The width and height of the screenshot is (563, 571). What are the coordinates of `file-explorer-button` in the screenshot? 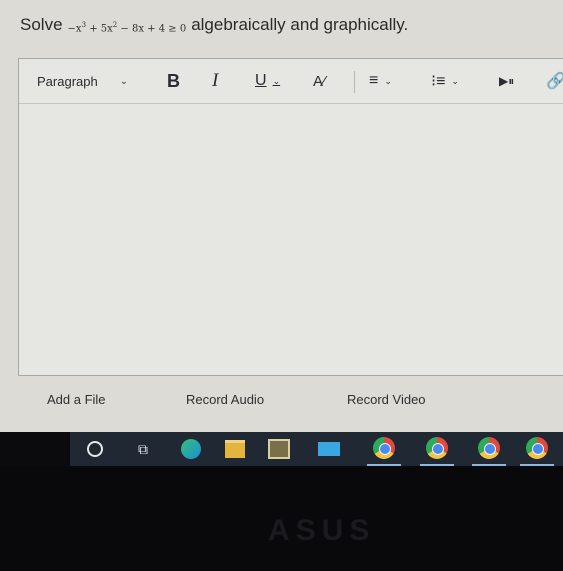 It's located at (235, 449).